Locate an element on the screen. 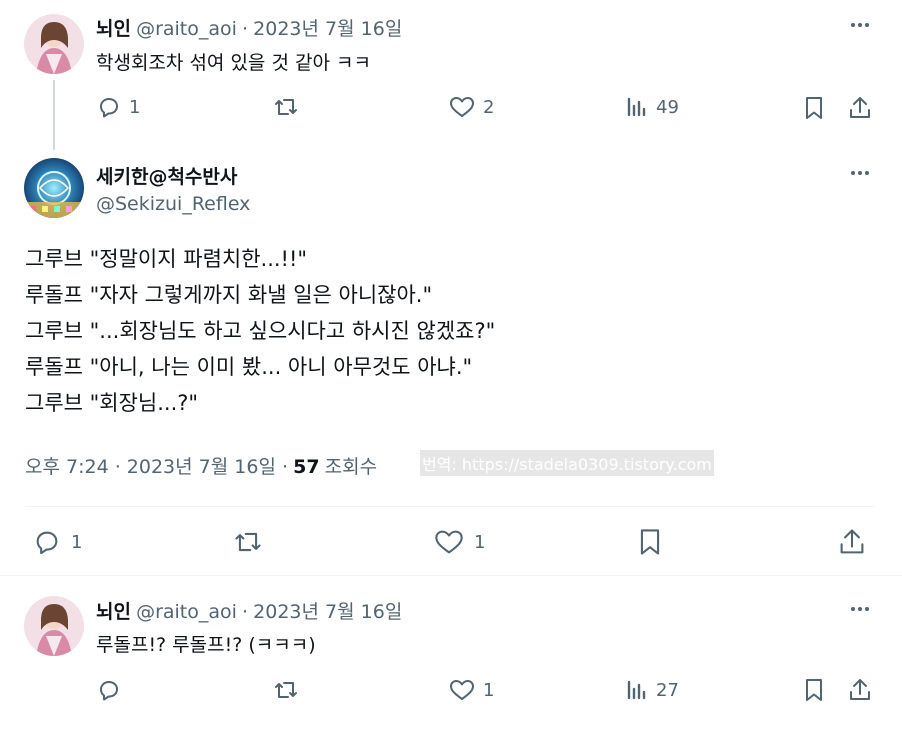 Image resolution: width=902 pixels, height=731 pixels. view-count: 49 is located at coordinates (667, 107).